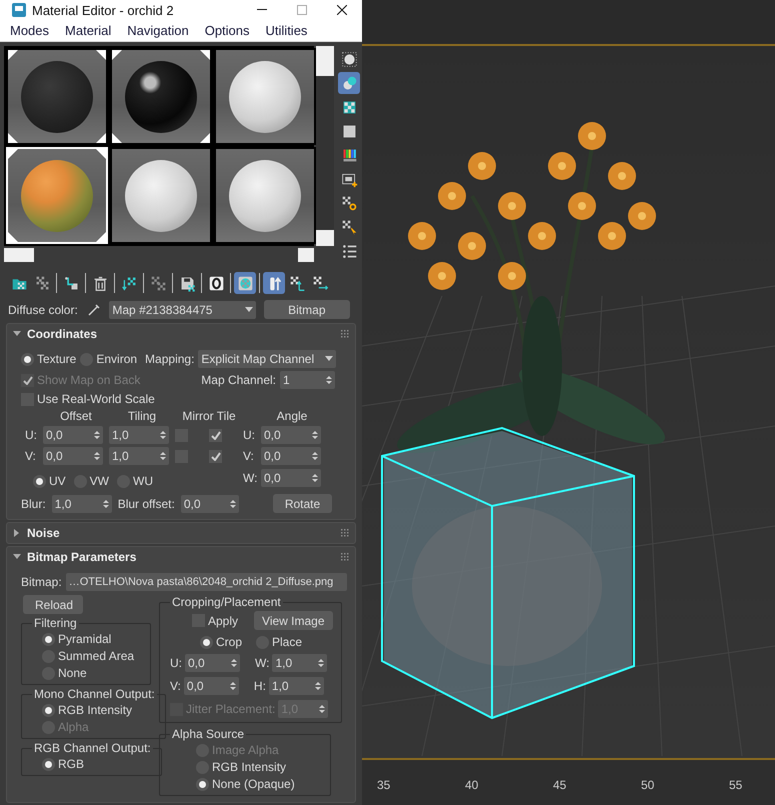  I want to click on app-logo-icon, so click(19, 10).